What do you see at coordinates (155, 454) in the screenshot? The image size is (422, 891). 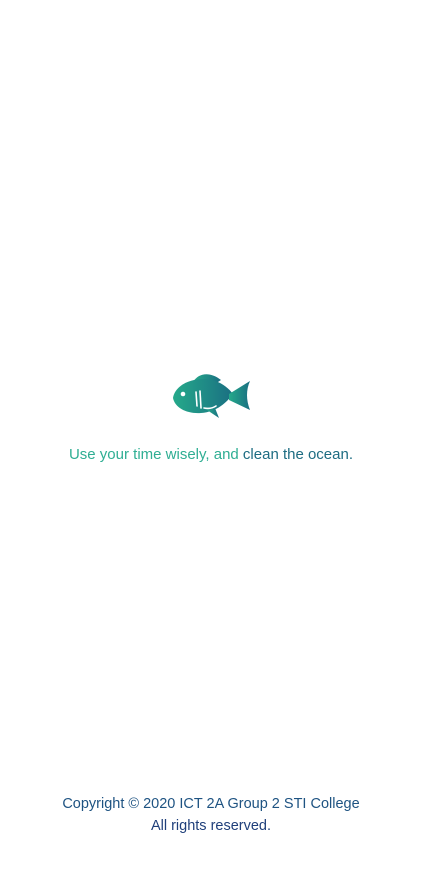 I see `tagline-part-1: Use your time wisely, and` at bounding box center [155, 454].